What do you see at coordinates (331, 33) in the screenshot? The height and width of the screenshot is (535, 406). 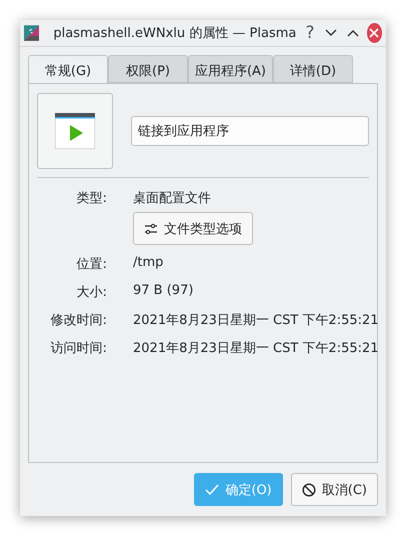 I see `minimize-icon` at bounding box center [331, 33].